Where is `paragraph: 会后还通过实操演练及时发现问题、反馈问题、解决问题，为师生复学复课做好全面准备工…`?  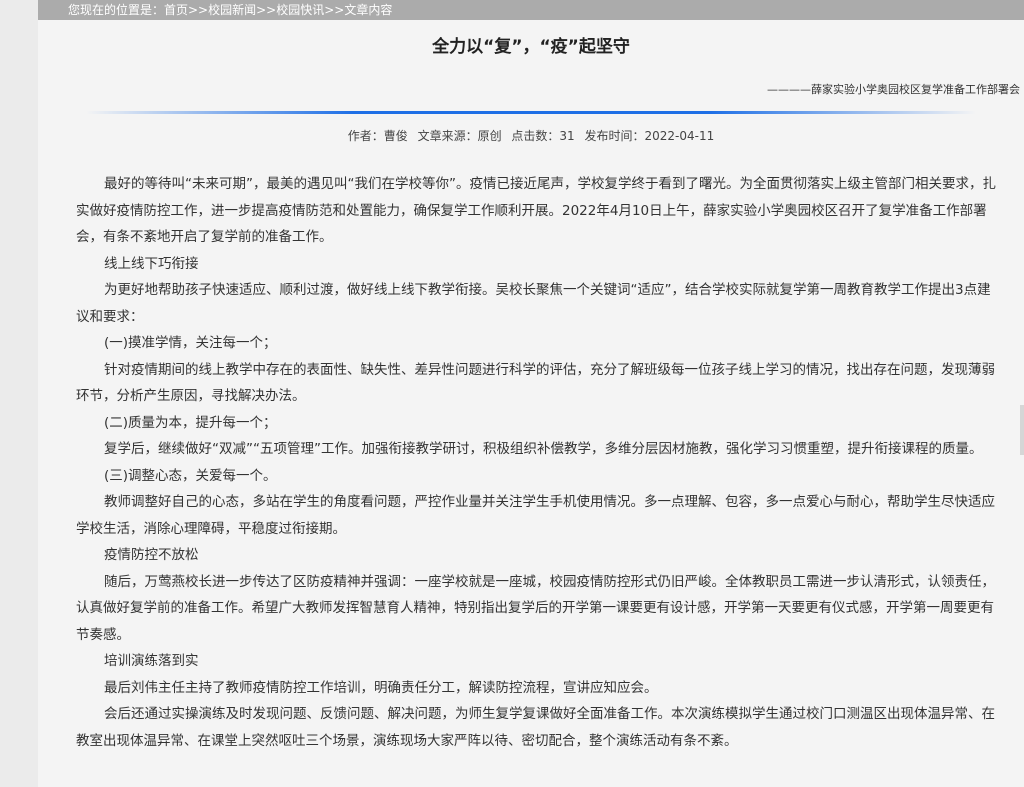 paragraph: 会后还通过实操演练及时发现问题、反馈问题、解决问题，为师生复学复课做好全面准备工… is located at coordinates (535, 727).